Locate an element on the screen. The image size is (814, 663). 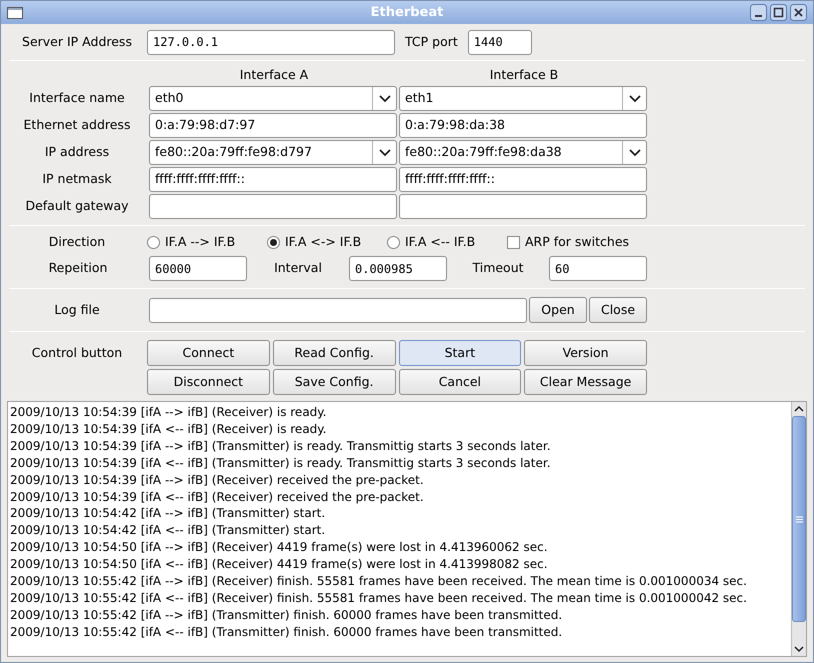
text-field: 0:a:79:98:da:38 is located at coordinates (523, 125).